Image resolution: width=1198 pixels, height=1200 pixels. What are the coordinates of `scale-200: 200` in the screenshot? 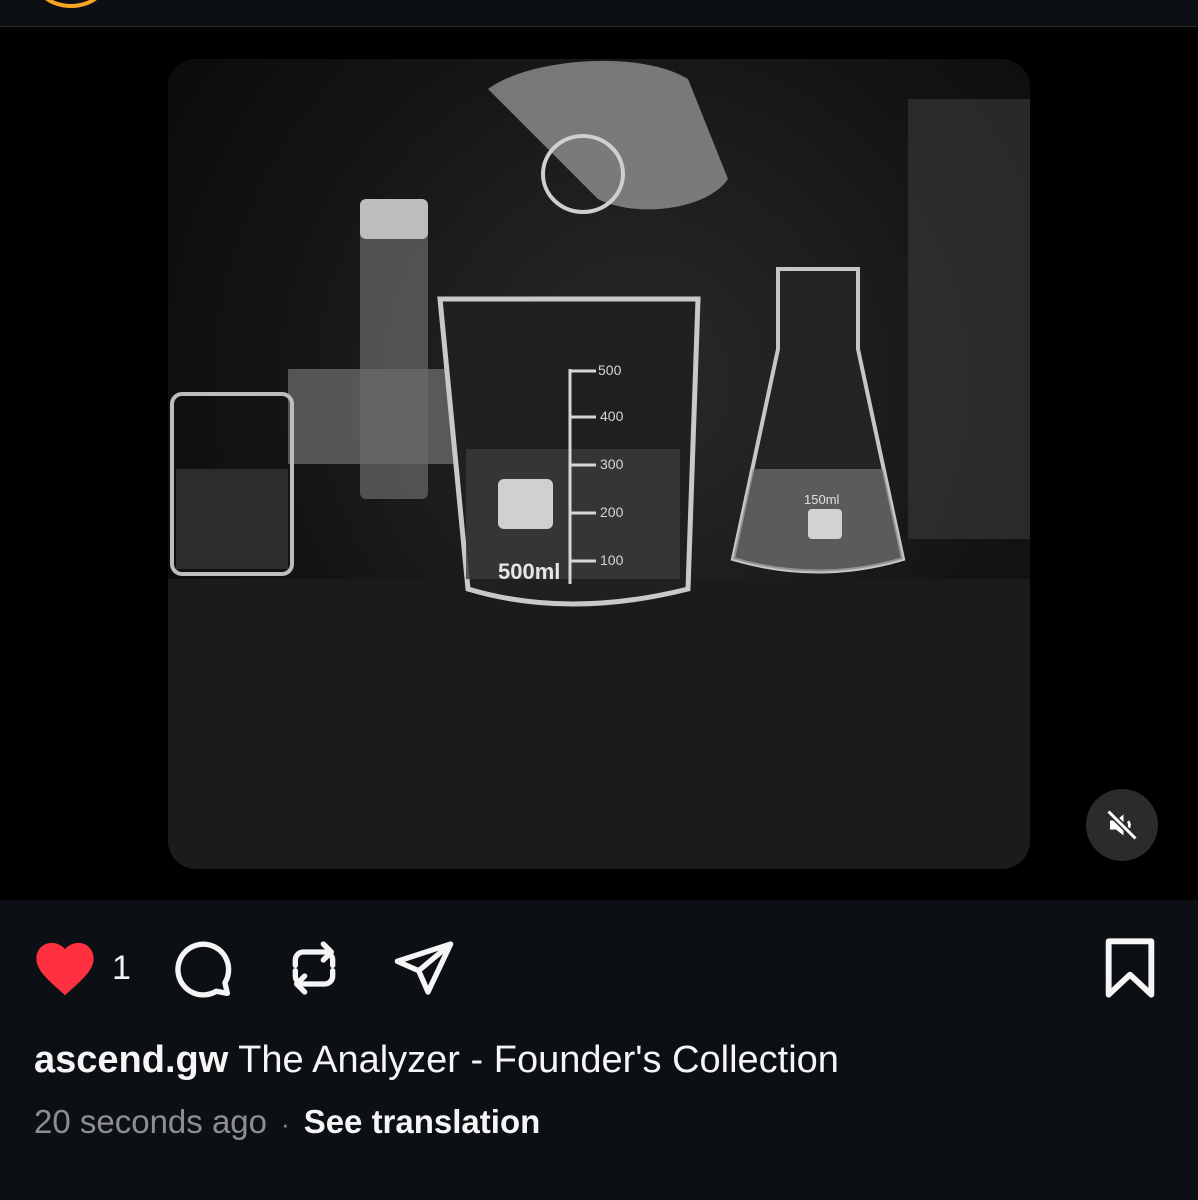 It's located at (612, 512).